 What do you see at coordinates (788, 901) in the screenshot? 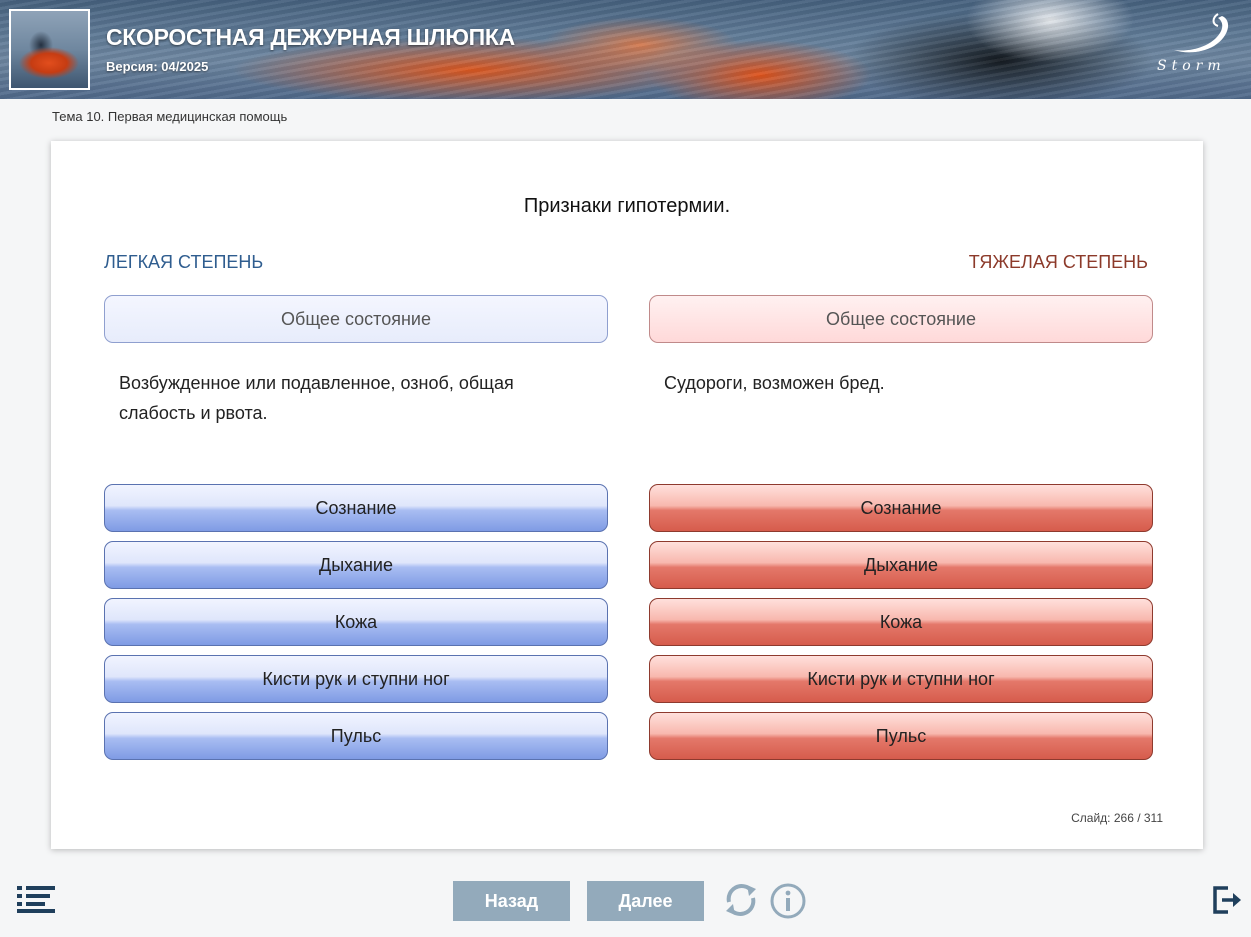
I see `info-icon` at bounding box center [788, 901].